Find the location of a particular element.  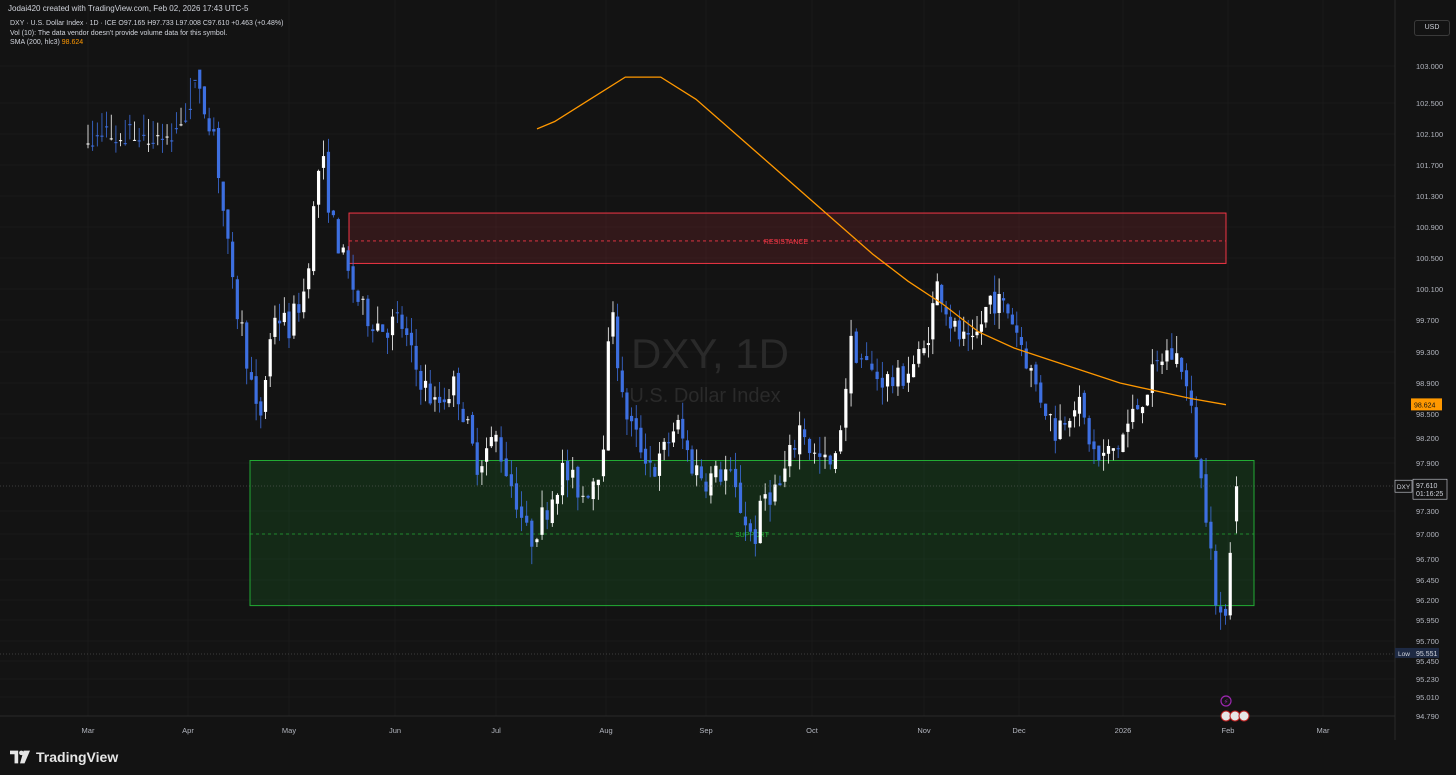

x-tick-label: Oct is located at coordinates (812, 730).